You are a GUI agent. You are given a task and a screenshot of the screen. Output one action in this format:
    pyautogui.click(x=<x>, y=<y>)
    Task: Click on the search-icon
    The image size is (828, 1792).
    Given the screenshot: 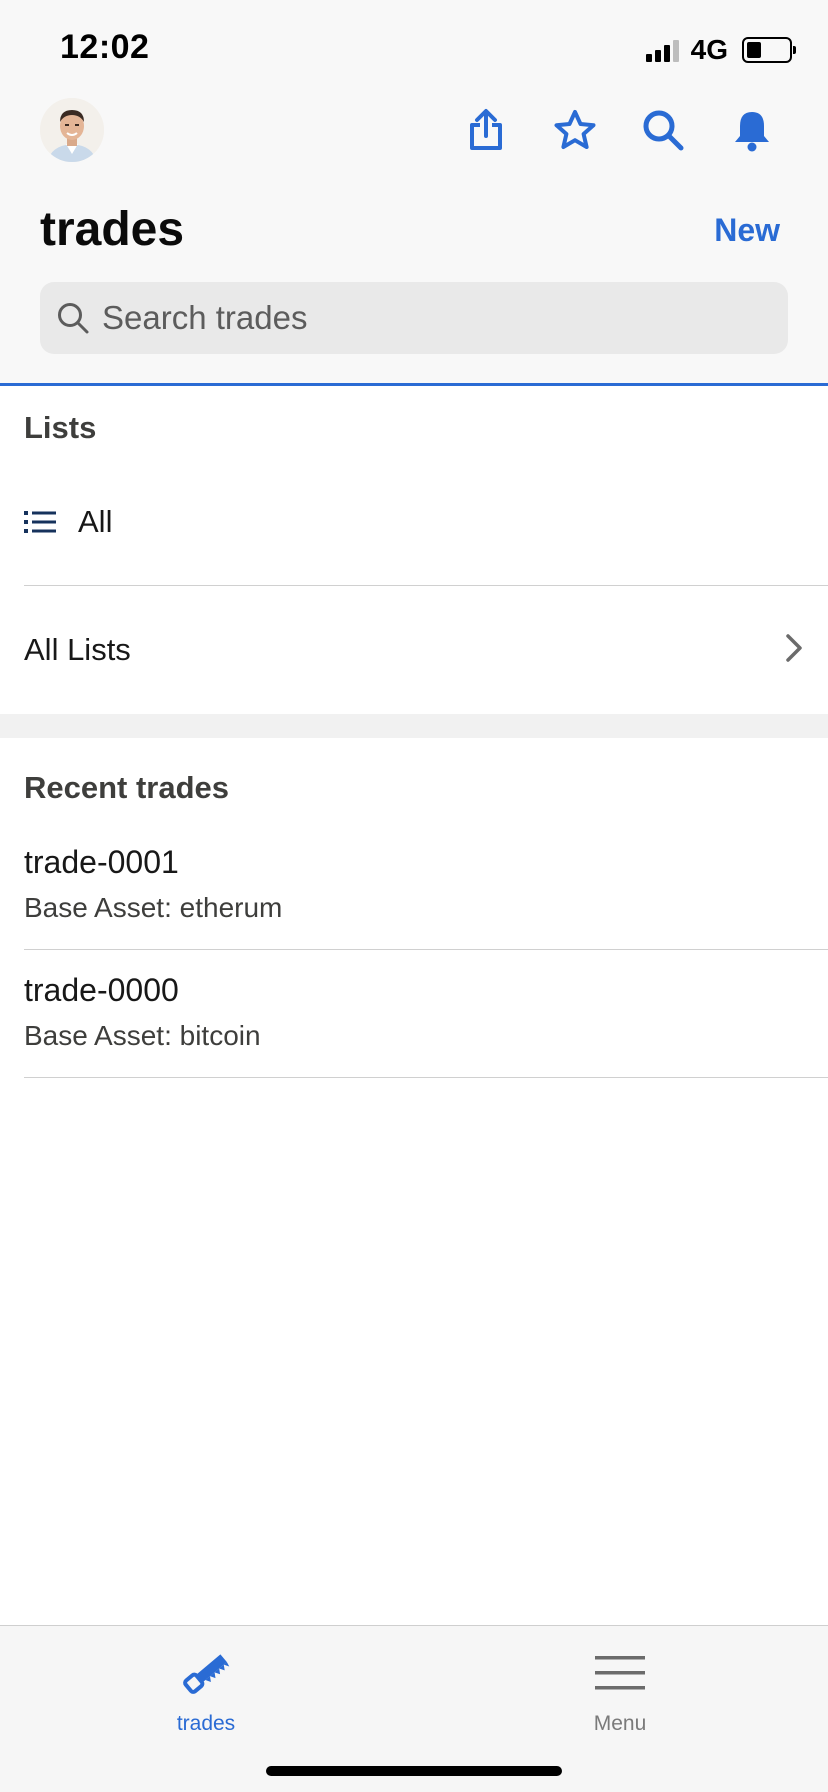 What is the action you would take?
    pyautogui.click(x=663, y=130)
    